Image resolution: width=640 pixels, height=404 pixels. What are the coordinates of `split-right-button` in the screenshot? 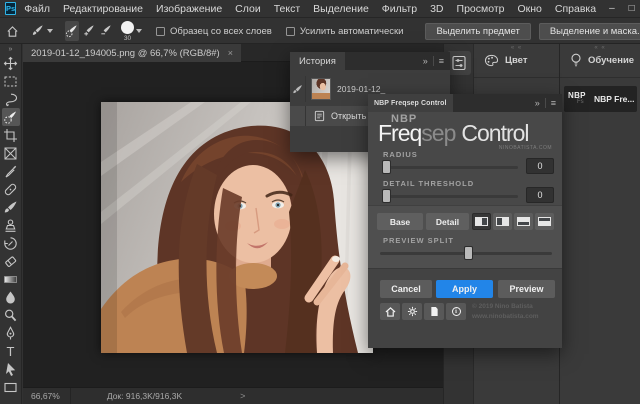 It's located at (502, 221).